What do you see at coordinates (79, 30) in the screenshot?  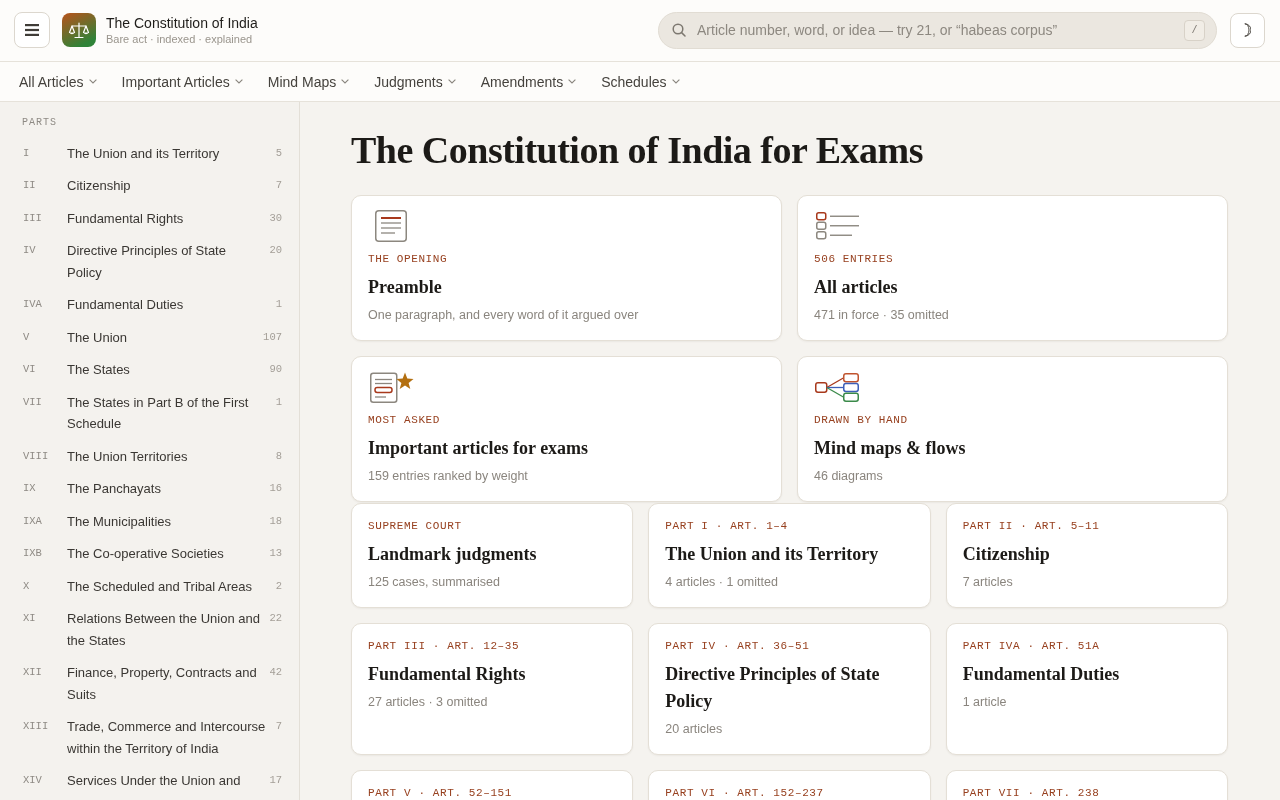 I see `scales-logo` at bounding box center [79, 30].